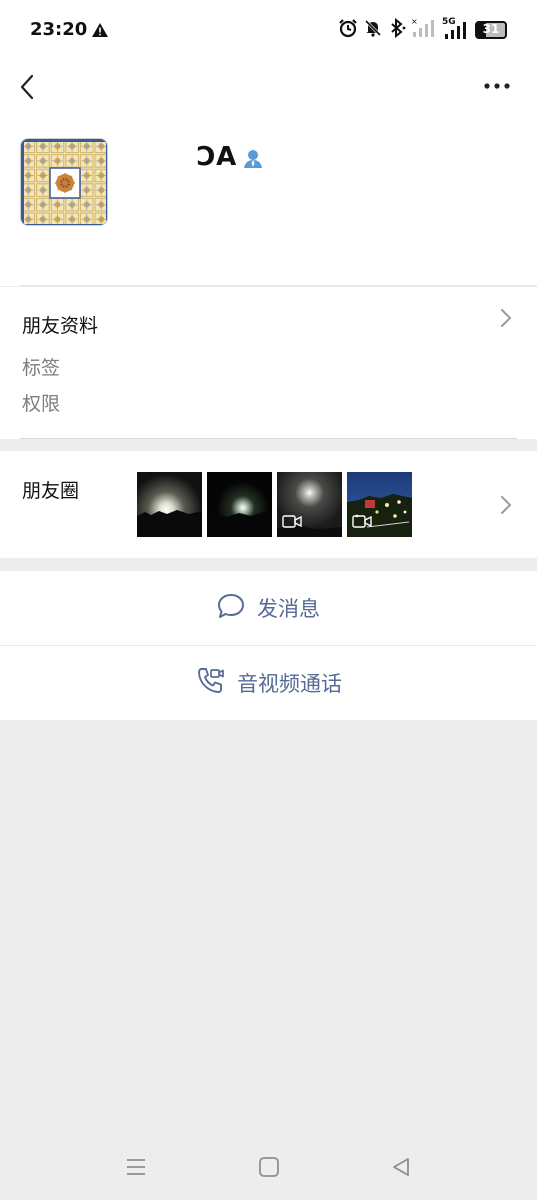 The image size is (537, 1200). I want to click on warning-icon, so click(100, 32).